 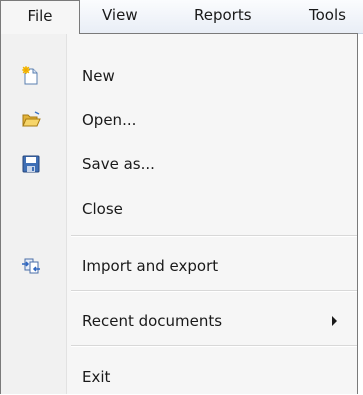 I want to click on menu-file: File, so click(x=40, y=17).